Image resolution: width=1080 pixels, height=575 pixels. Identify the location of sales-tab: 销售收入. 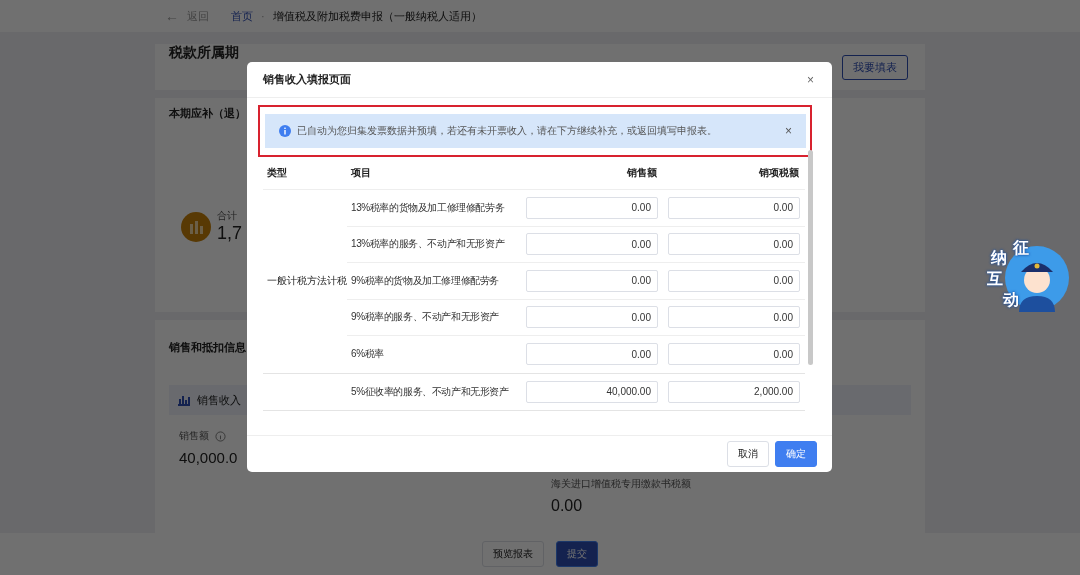
(219, 400).